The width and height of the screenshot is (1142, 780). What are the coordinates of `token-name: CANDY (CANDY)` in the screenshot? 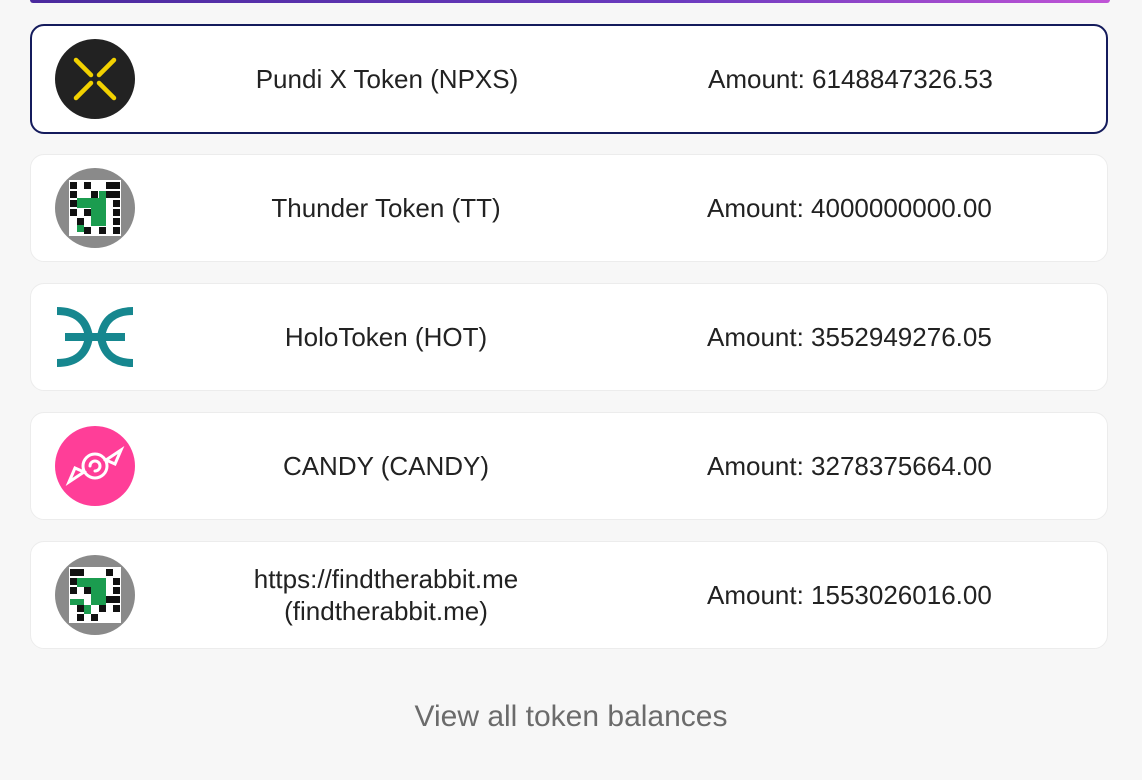 It's located at (386, 466).